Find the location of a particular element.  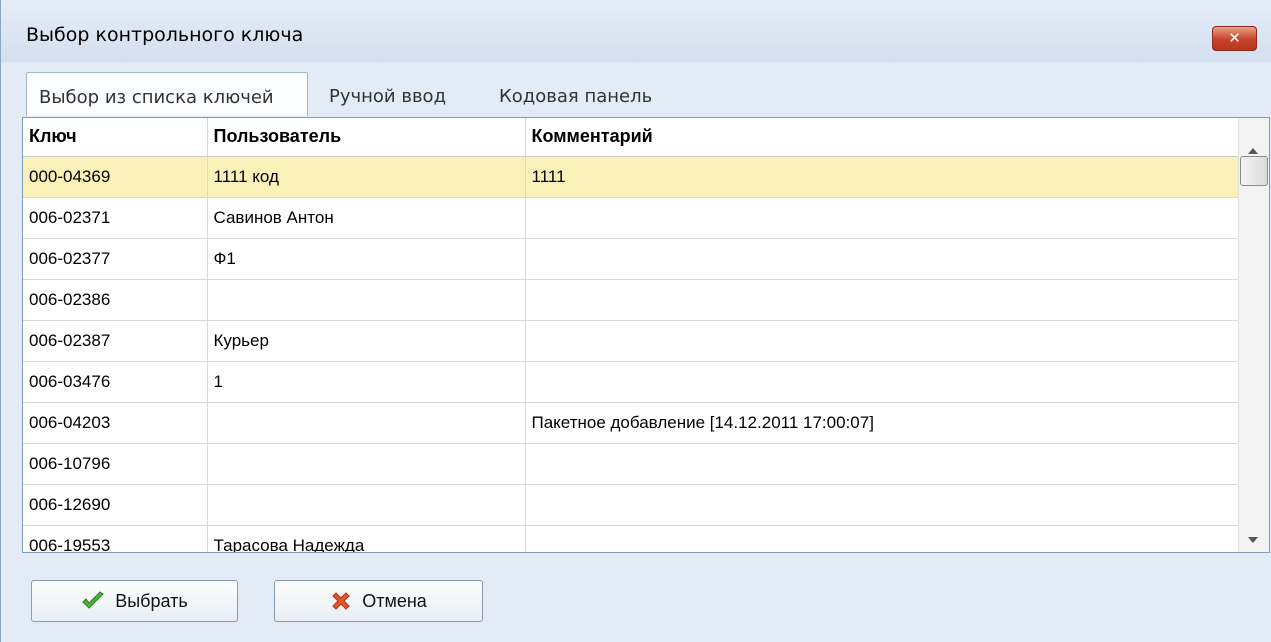

cell-key: 006-19553 is located at coordinates (115, 538).